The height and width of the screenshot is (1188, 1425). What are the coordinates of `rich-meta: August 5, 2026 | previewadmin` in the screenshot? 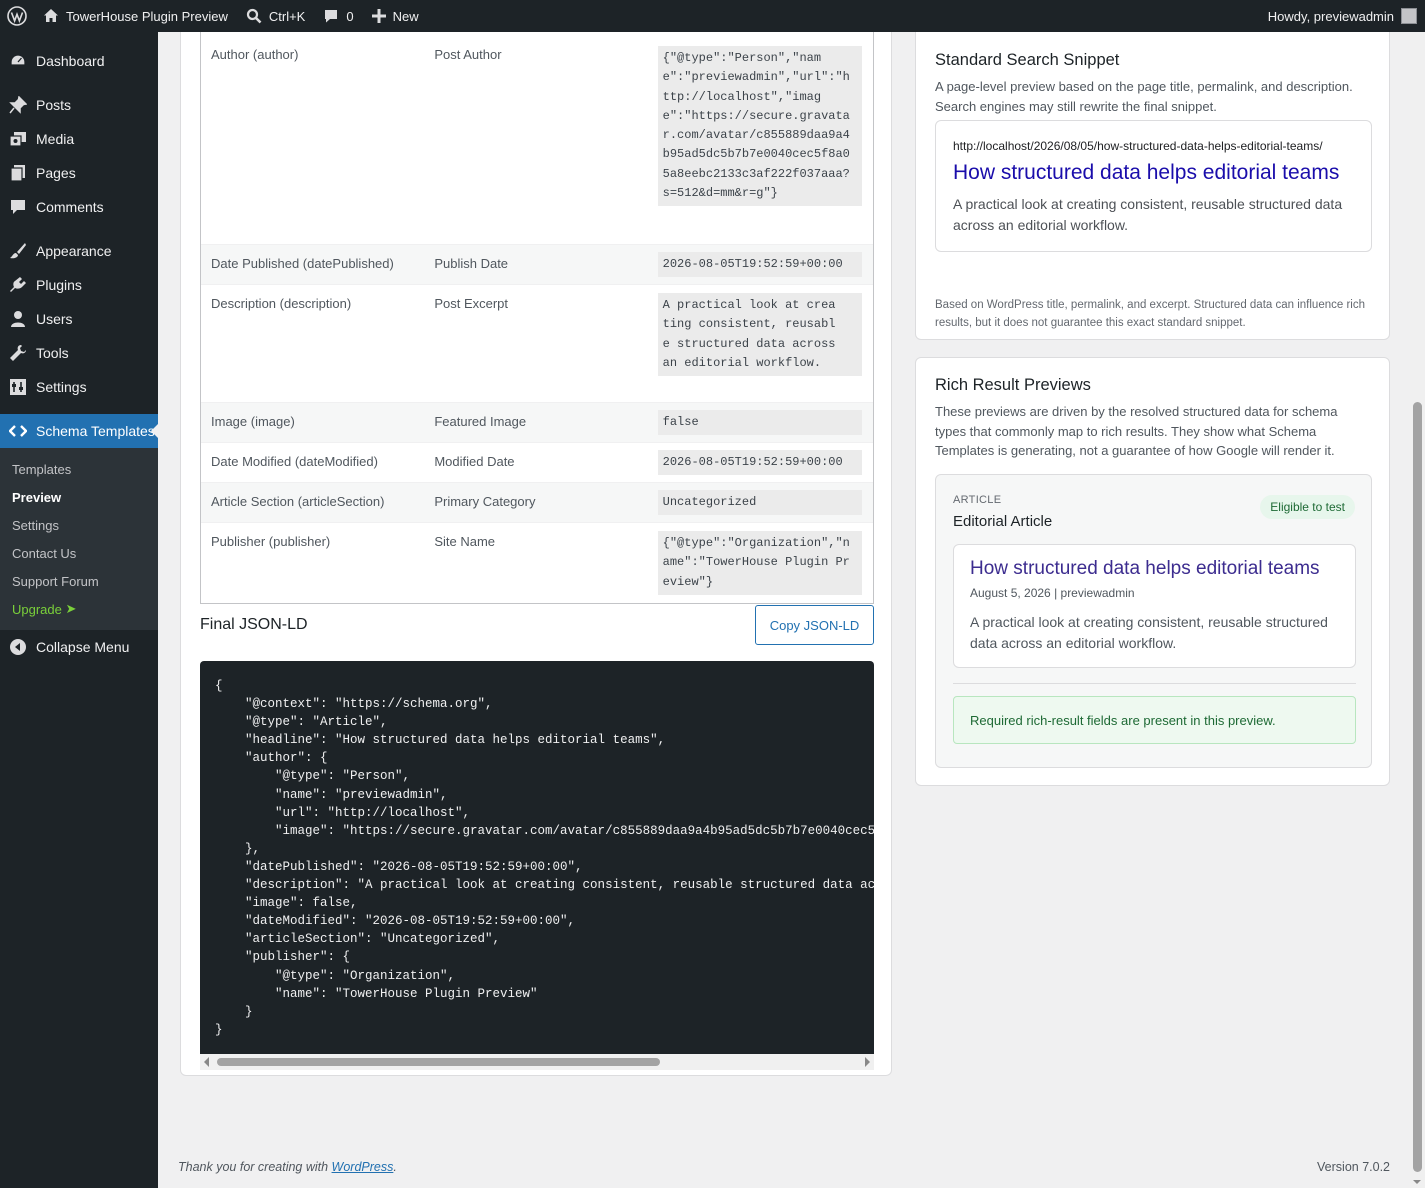 It's located at (1052, 593).